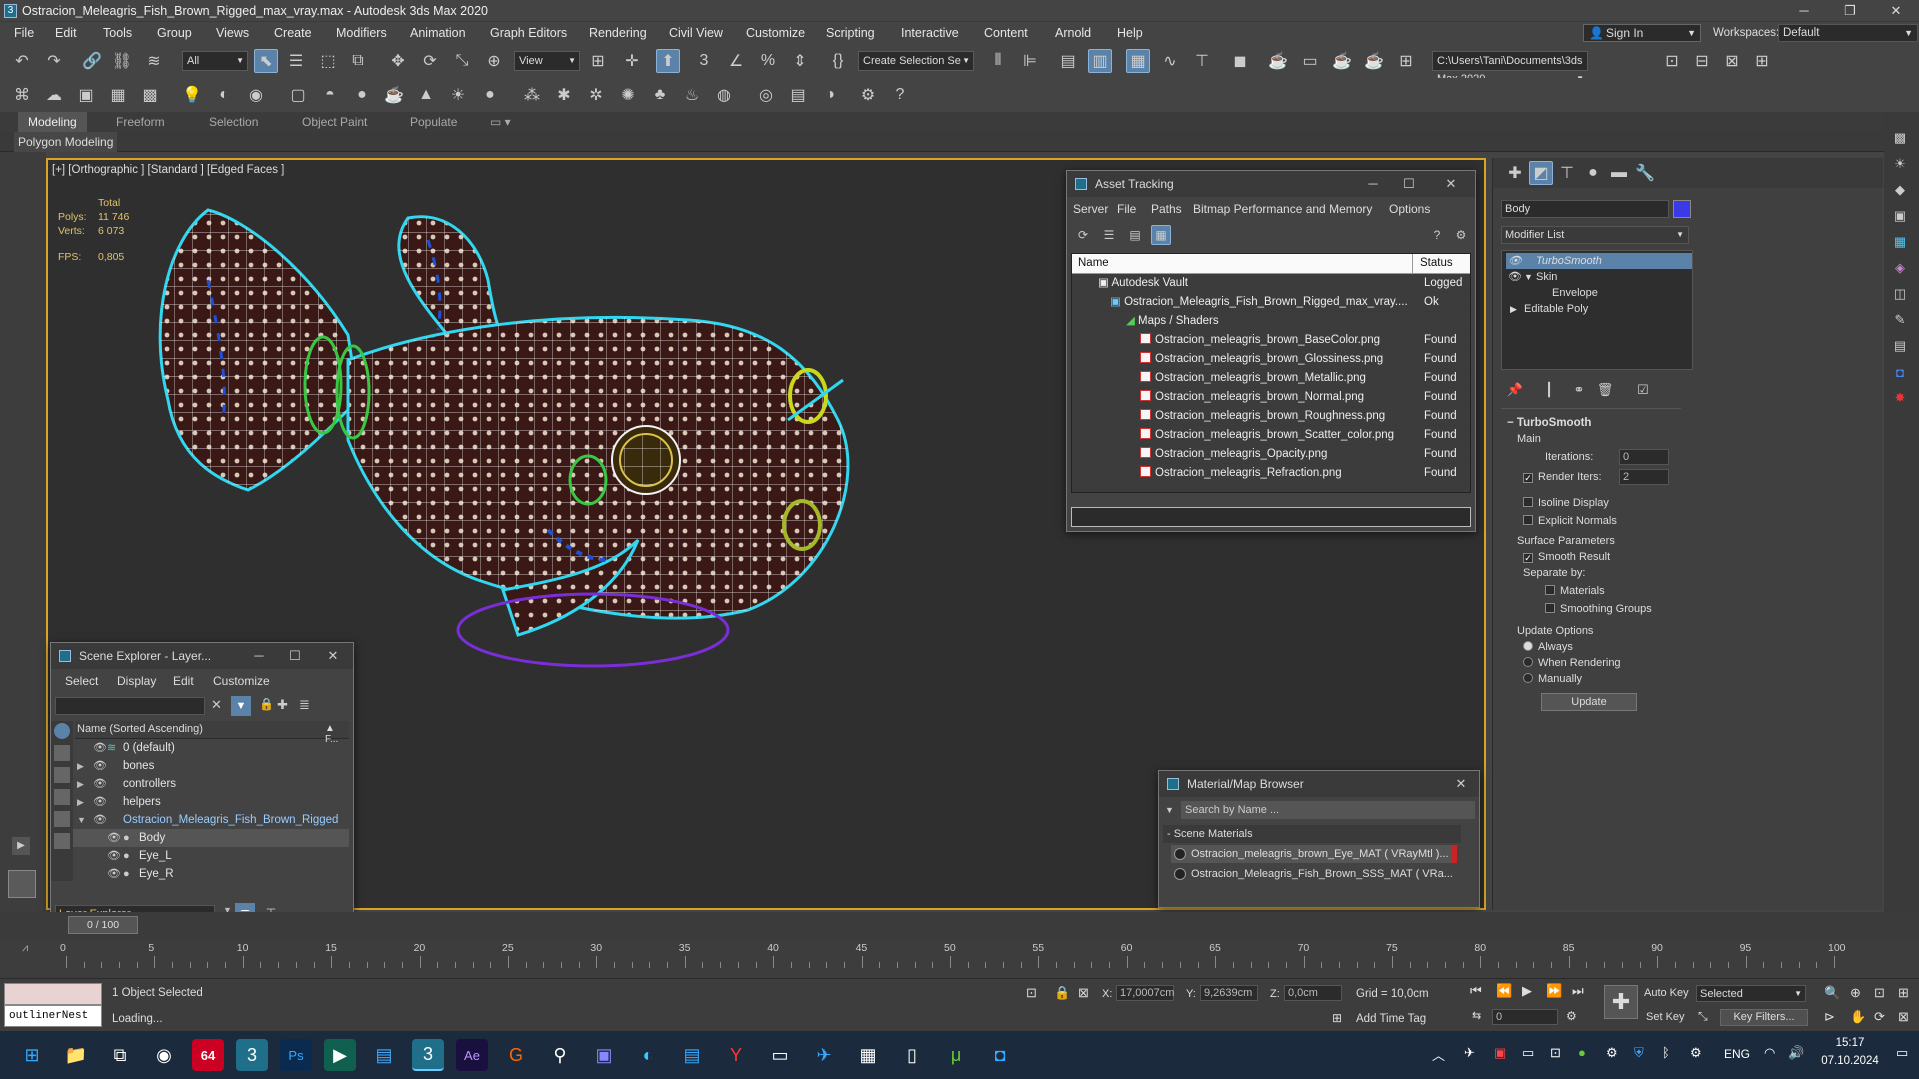  What do you see at coordinates (1166, 209) in the screenshot?
I see `menu-paths: Paths` at bounding box center [1166, 209].